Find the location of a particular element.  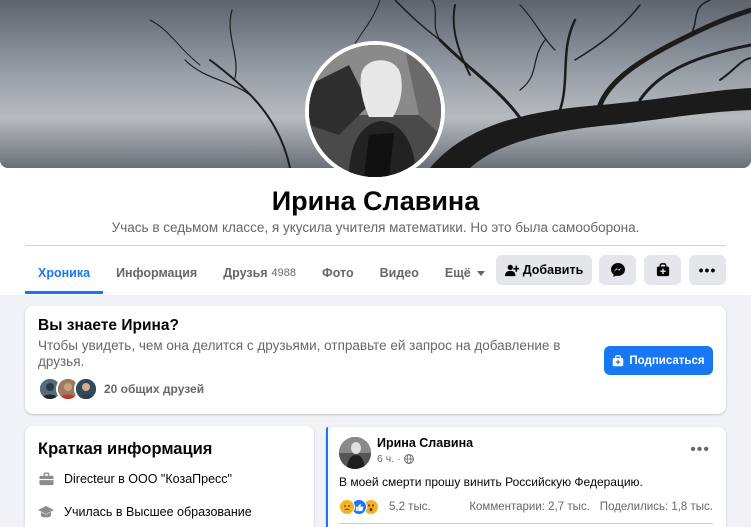

briefcase-icon is located at coordinates (46, 479).